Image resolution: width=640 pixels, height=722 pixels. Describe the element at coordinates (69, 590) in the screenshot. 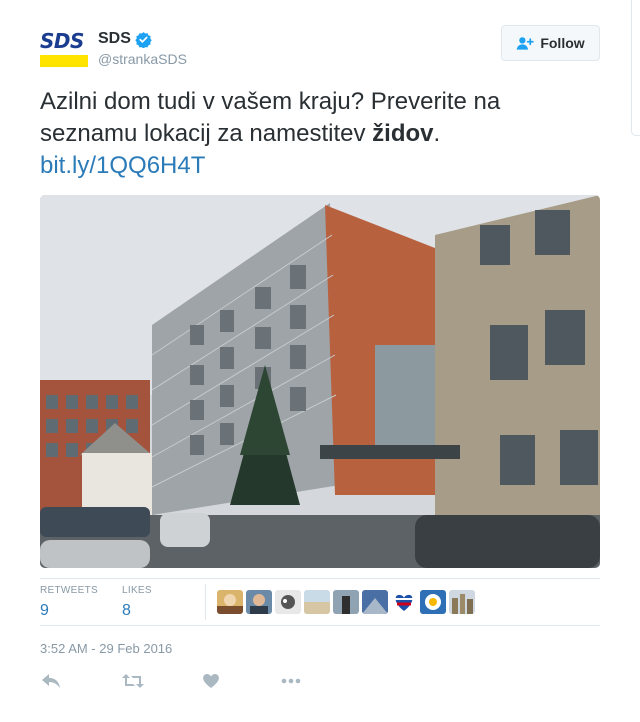

I see `retweets-label: RETWEETS` at that location.